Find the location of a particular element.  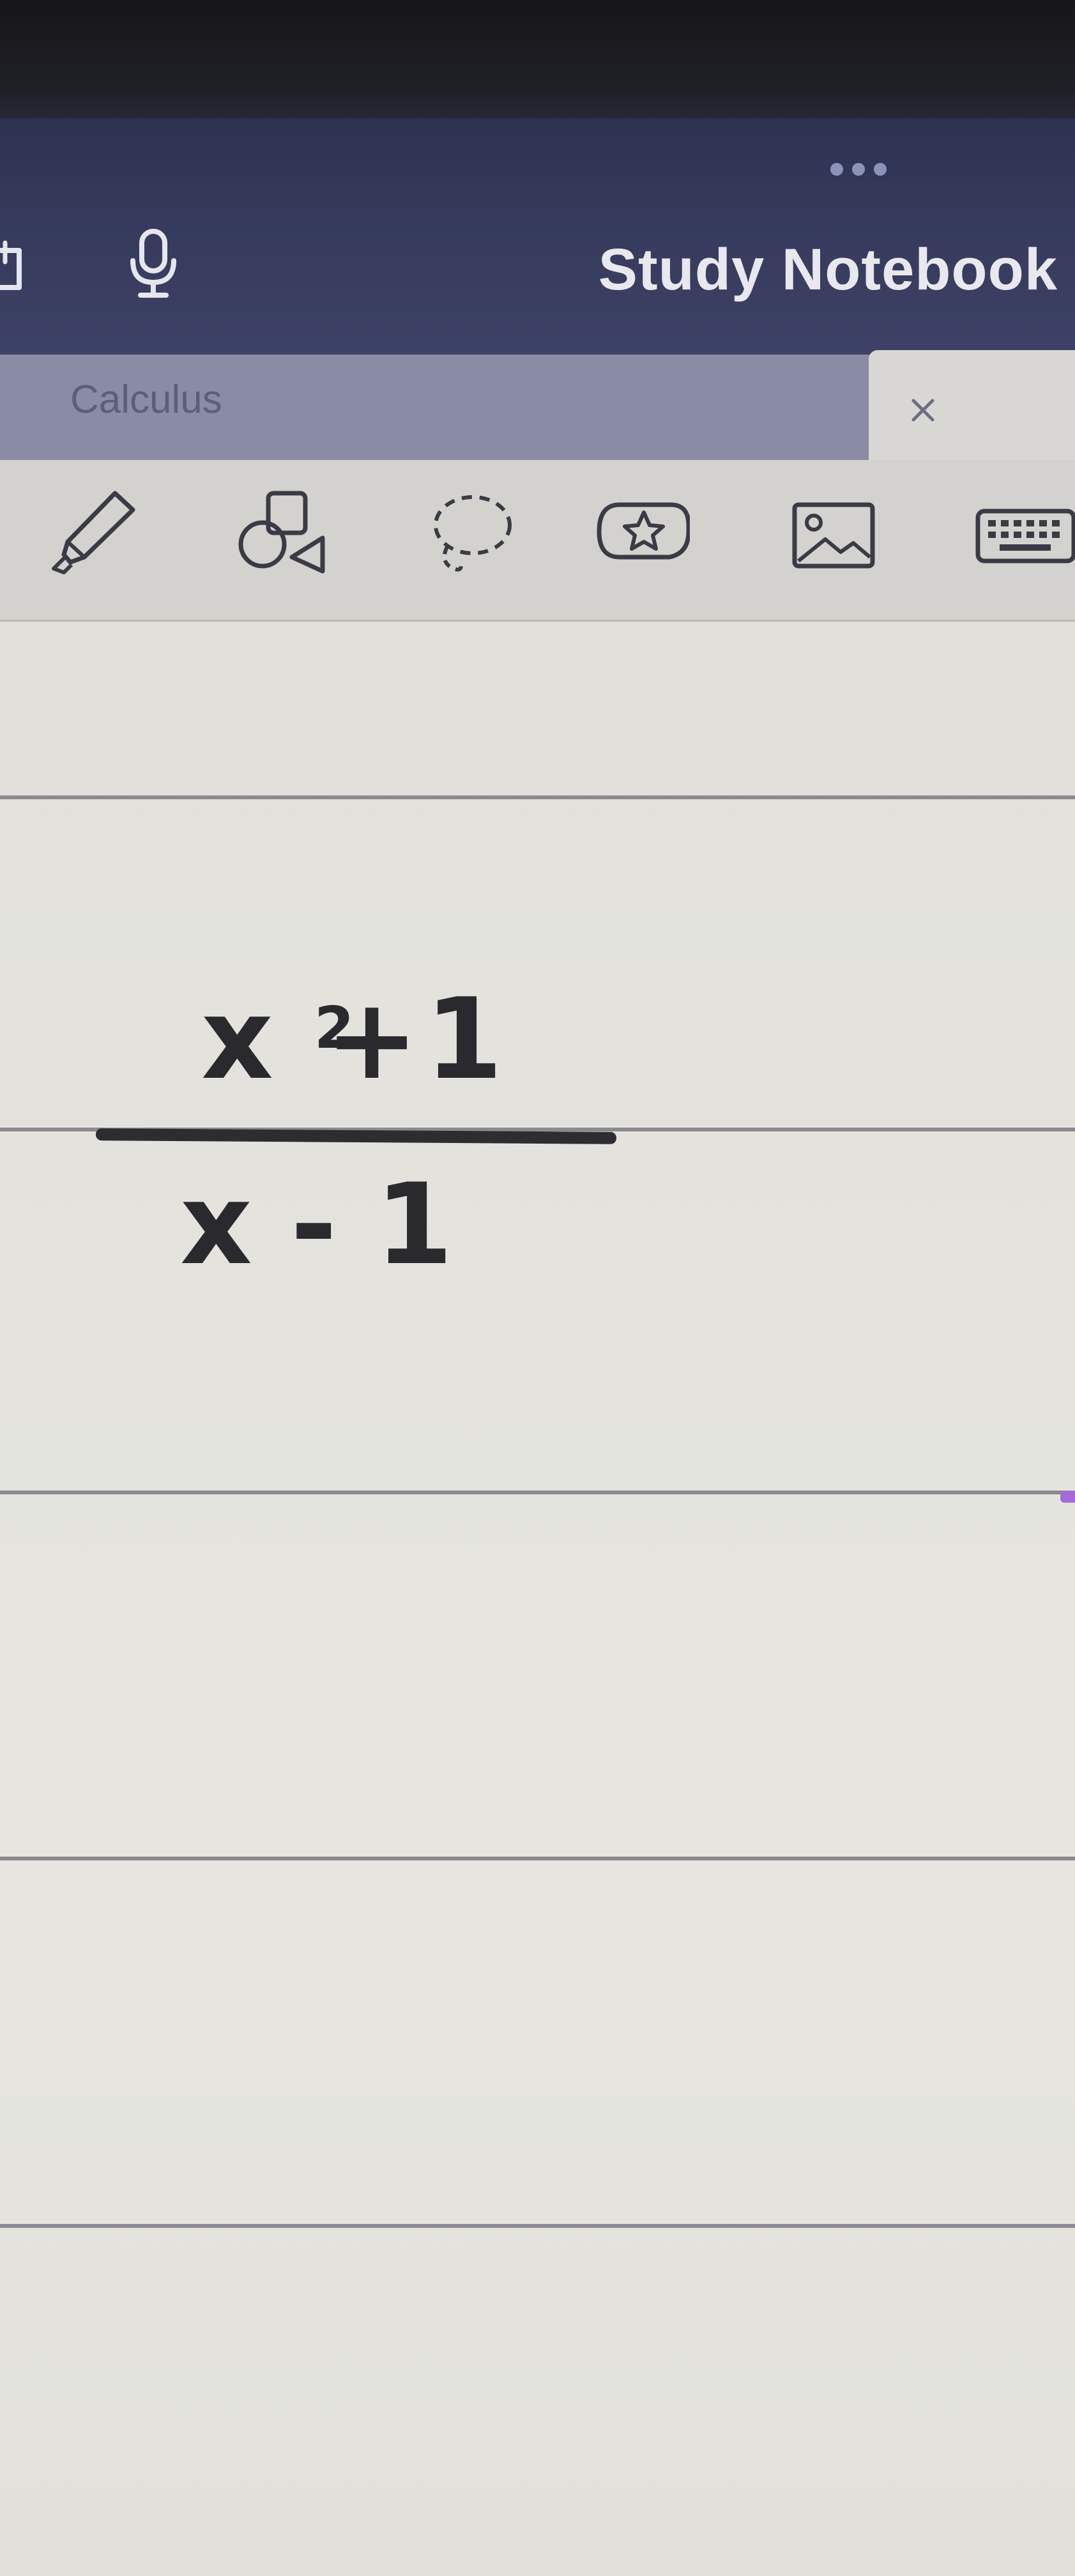

shapes-icon is located at coordinates (281, 532).